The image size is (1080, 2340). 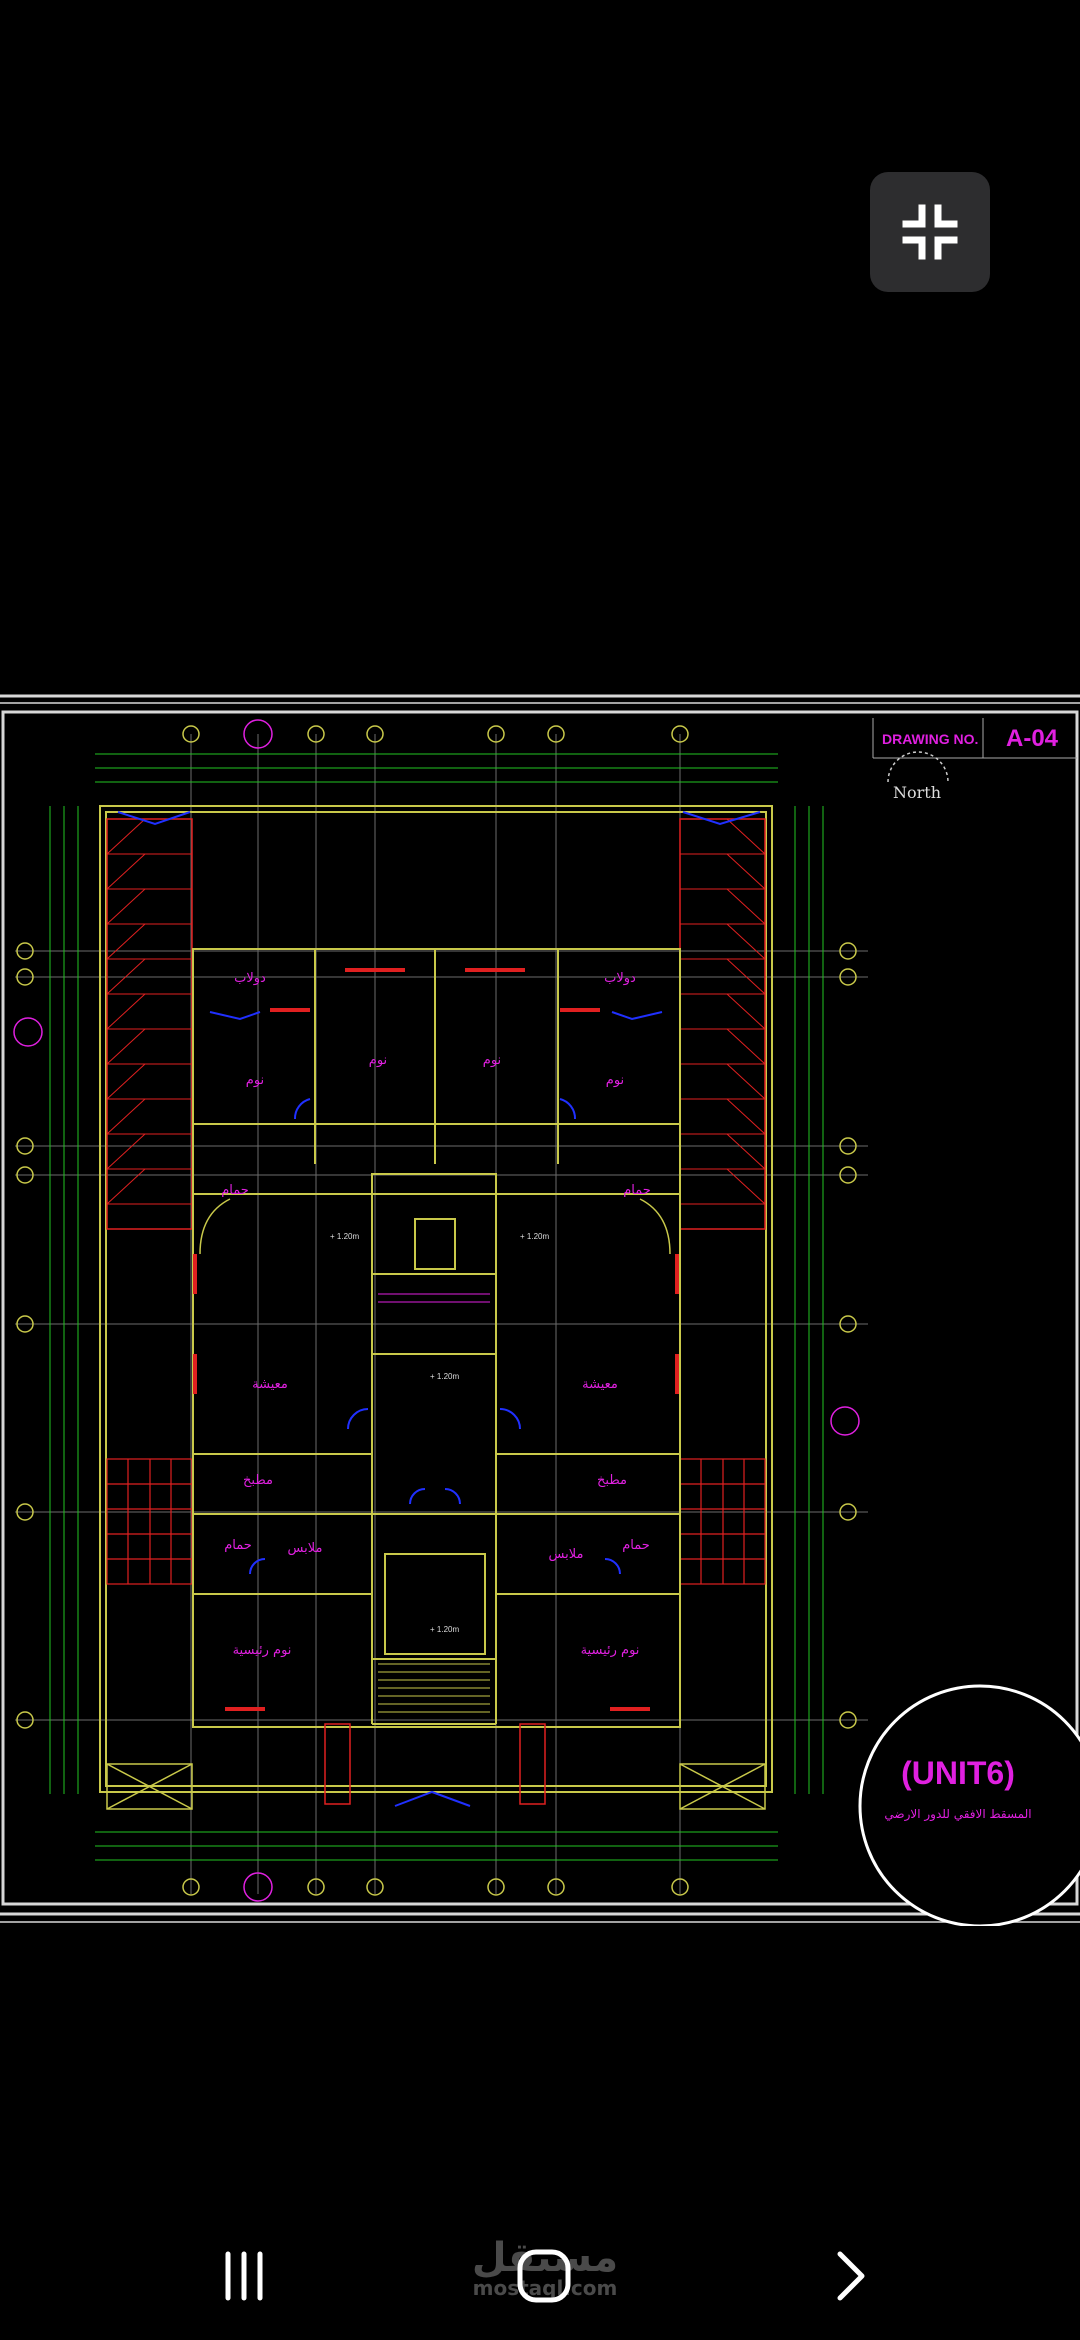 What do you see at coordinates (250, 978) in the screenshot?
I see `room-dress-top-left: دولاب` at bounding box center [250, 978].